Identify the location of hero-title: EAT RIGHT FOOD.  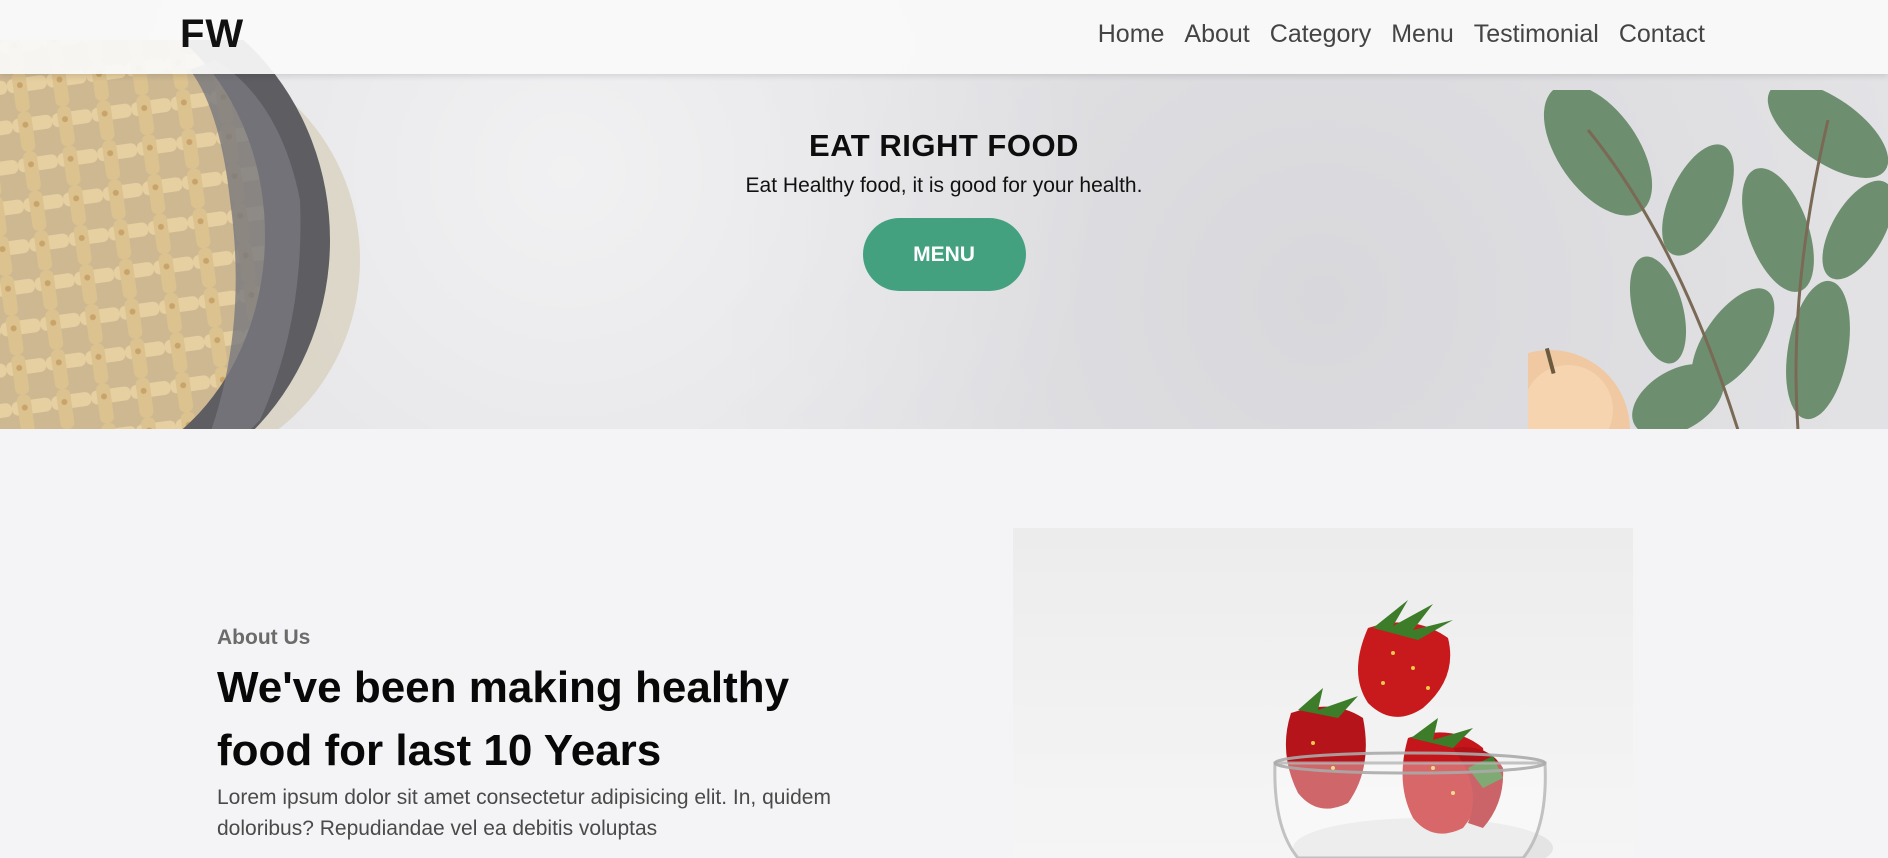
(944, 145).